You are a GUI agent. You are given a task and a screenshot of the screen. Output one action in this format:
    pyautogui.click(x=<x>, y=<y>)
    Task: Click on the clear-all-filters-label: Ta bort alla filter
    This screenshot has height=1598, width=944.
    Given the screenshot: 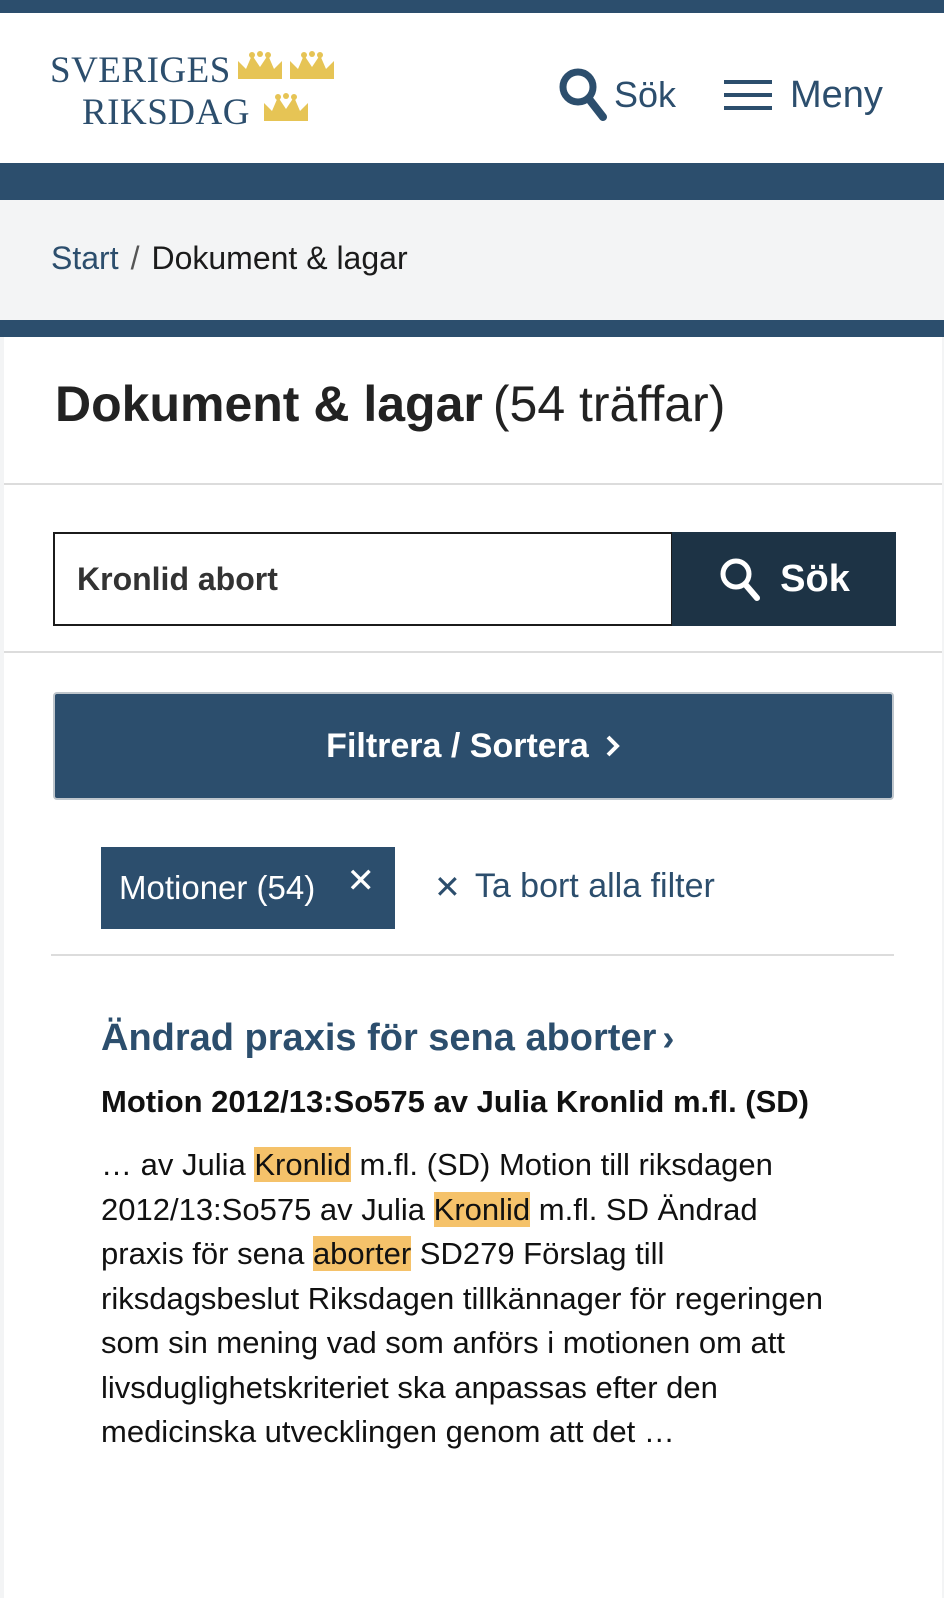 What is the action you would take?
    pyautogui.click(x=594, y=886)
    